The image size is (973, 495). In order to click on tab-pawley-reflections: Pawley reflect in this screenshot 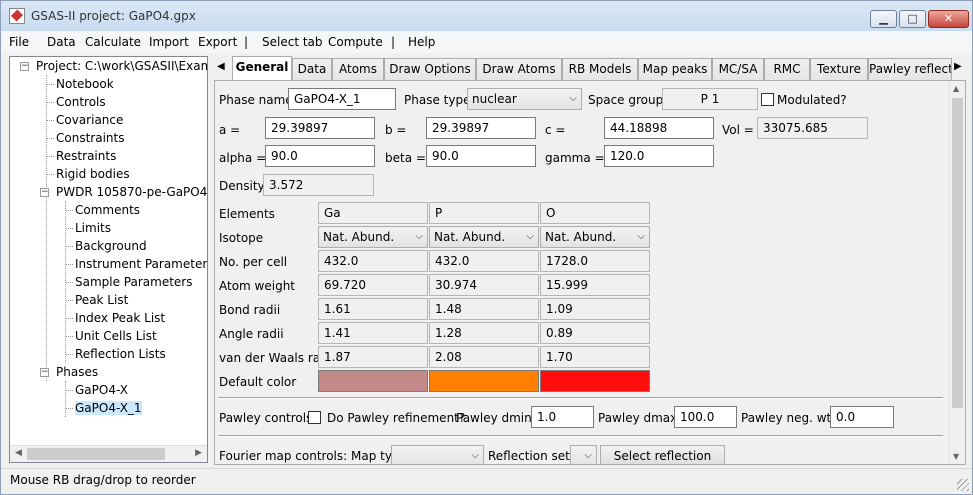, I will do `click(910, 69)`.